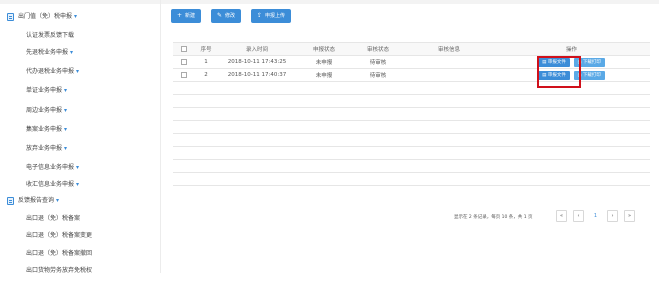  I want to click on edit-button: ✎ 修改, so click(226, 16).